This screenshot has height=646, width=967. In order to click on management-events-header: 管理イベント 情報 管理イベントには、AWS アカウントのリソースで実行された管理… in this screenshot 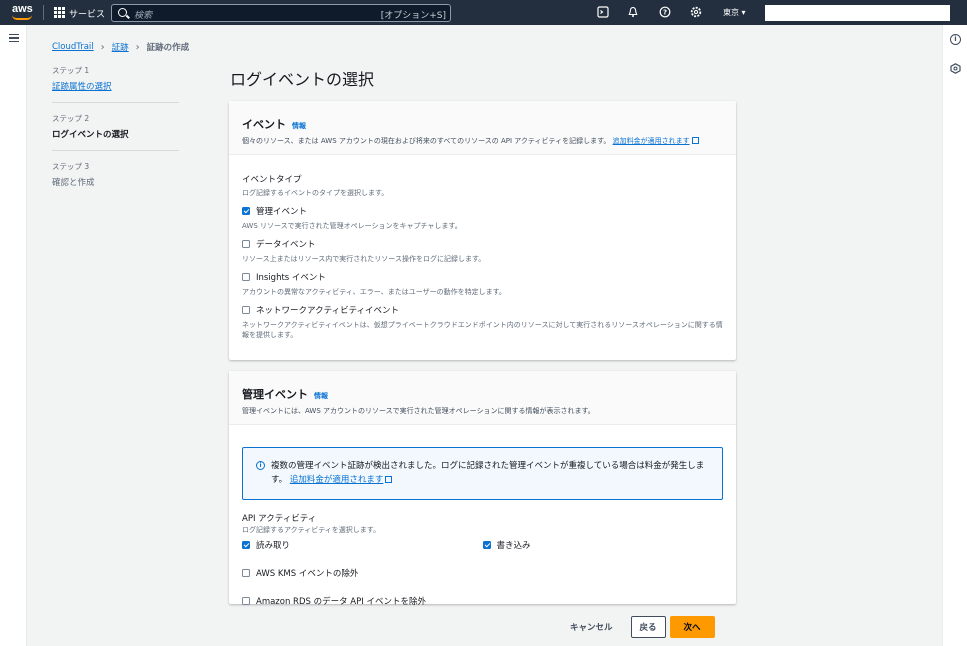, I will do `click(482, 398)`.